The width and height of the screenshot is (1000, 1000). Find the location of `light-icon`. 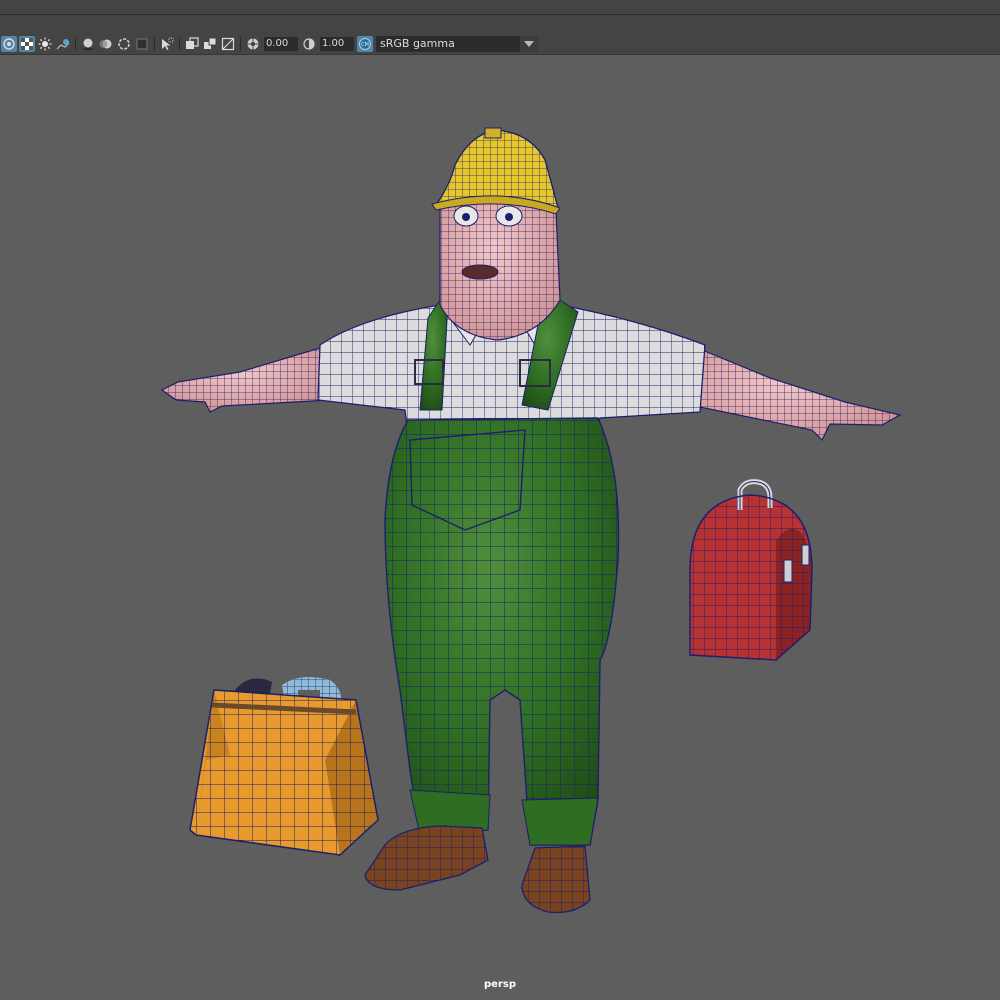

light-icon is located at coordinates (45, 44).